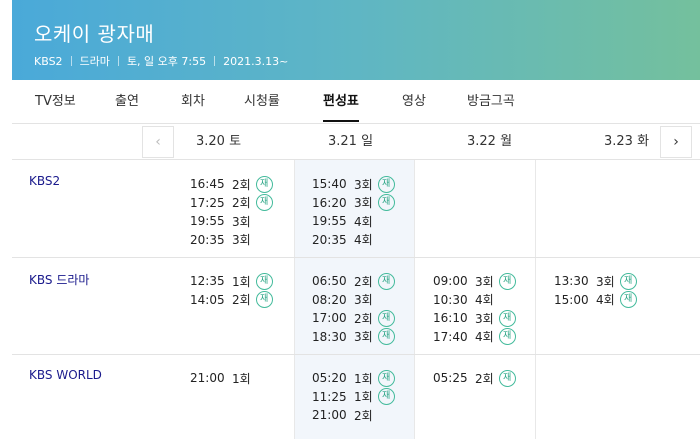 This screenshot has height=439, width=700. What do you see at coordinates (341, 102) in the screenshot?
I see `tab-schedule: 편성표` at bounding box center [341, 102].